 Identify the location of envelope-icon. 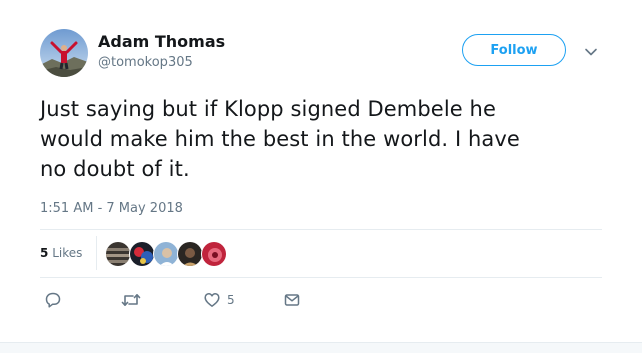
(292, 300).